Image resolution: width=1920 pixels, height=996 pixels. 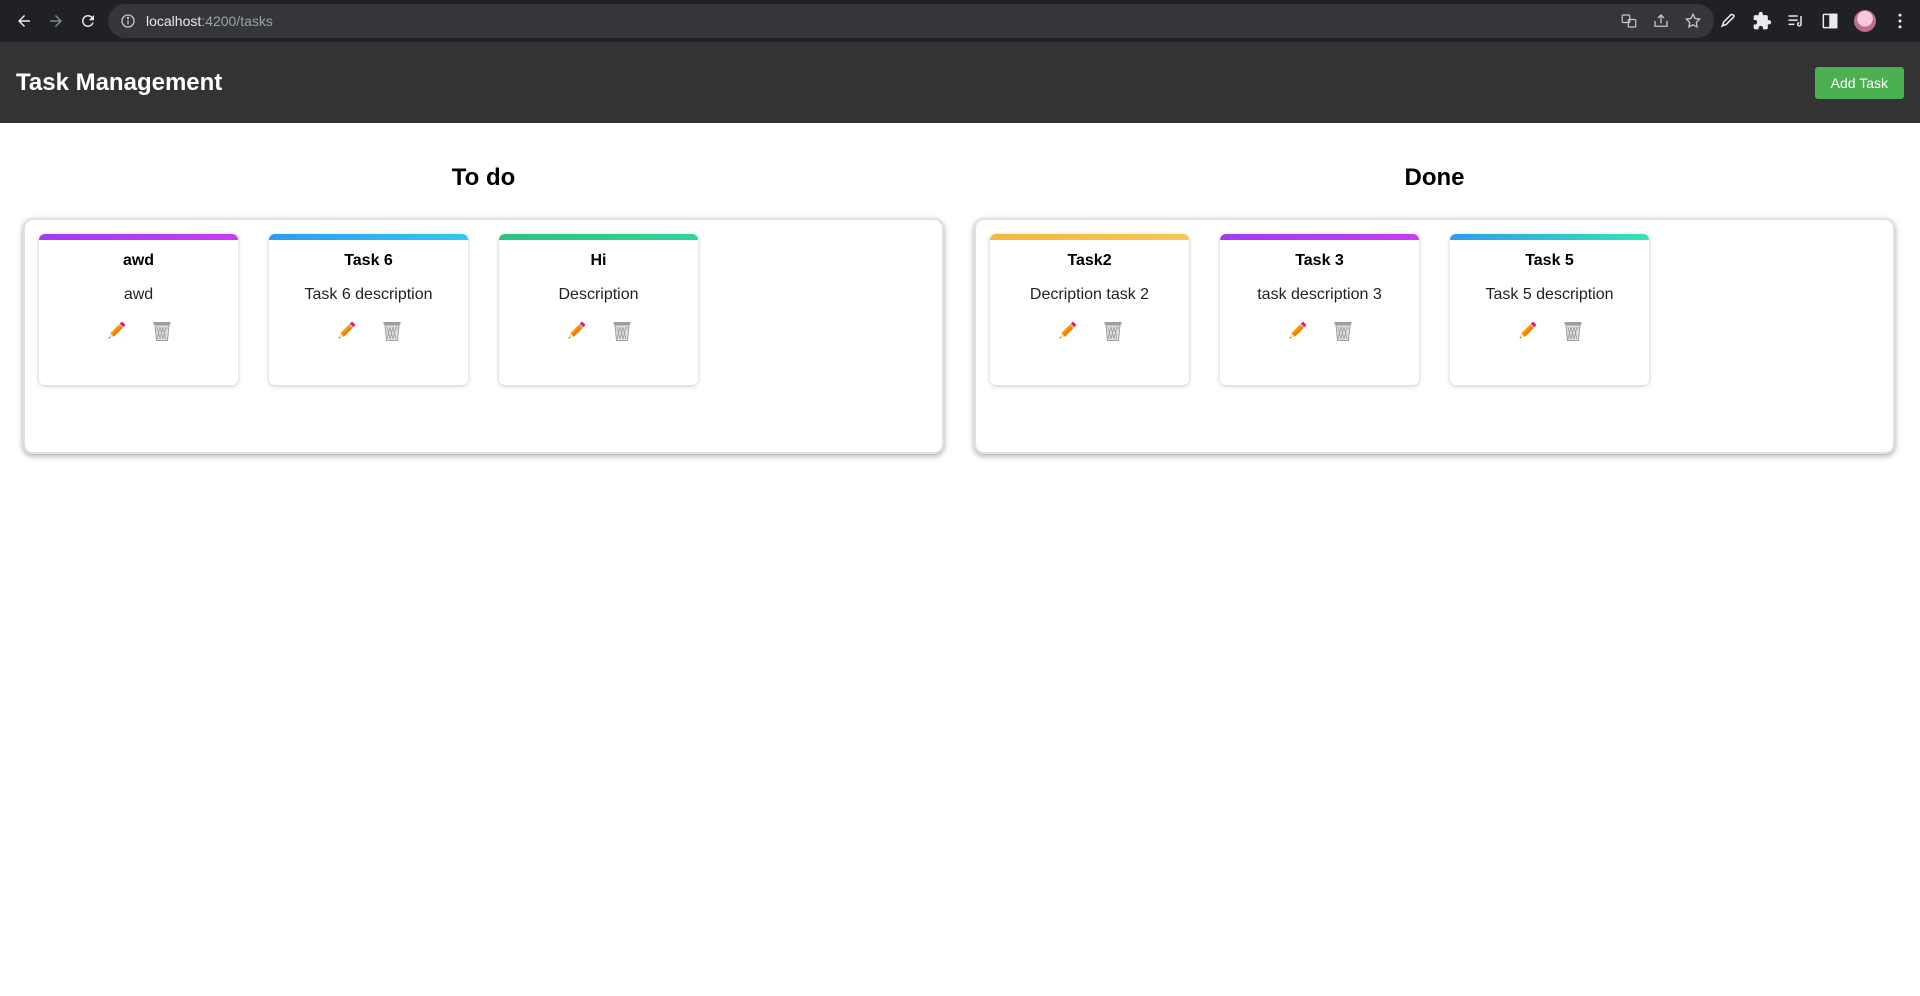 What do you see at coordinates (1089, 294) in the screenshot?
I see `task-description: Decription task 2` at bounding box center [1089, 294].